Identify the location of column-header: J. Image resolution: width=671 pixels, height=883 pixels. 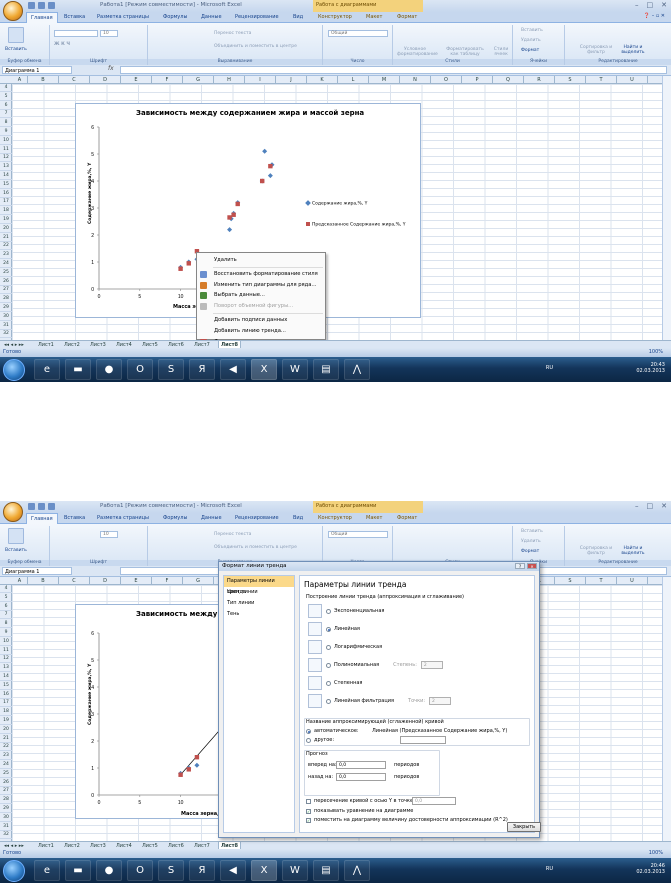
(291, 80).